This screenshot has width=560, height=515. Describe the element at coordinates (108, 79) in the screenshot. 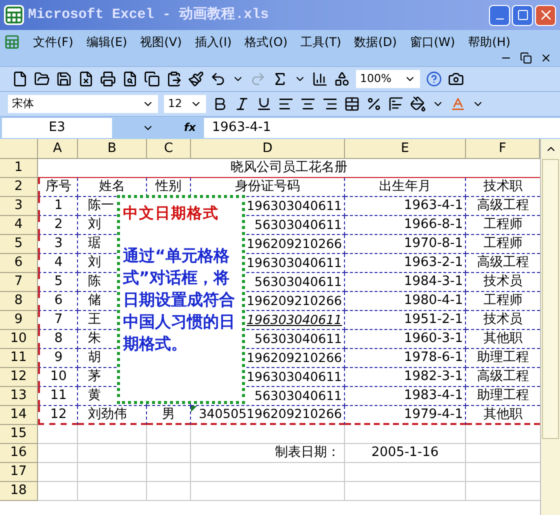

I see `print-icon` at that location.